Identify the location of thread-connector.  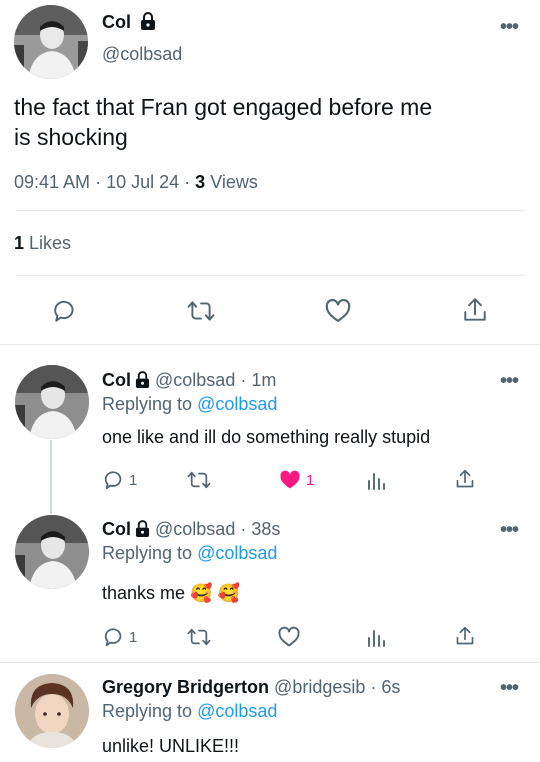
(51, 477).